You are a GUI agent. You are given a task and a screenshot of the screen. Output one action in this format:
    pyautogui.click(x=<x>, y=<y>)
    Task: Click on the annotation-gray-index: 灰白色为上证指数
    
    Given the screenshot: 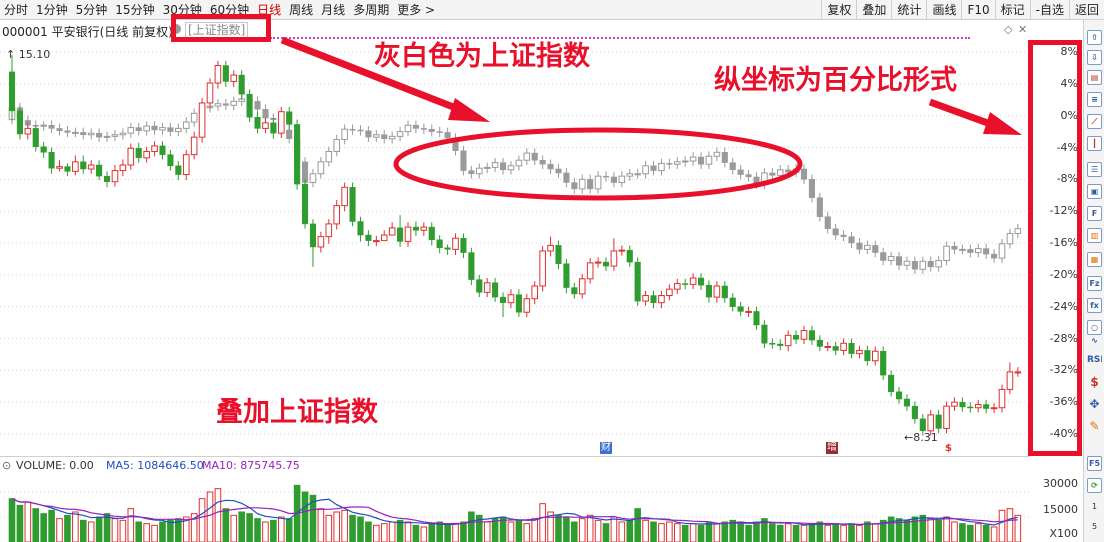 What is the action you would take?
    pyautogui.click(x=482, y=56)
    